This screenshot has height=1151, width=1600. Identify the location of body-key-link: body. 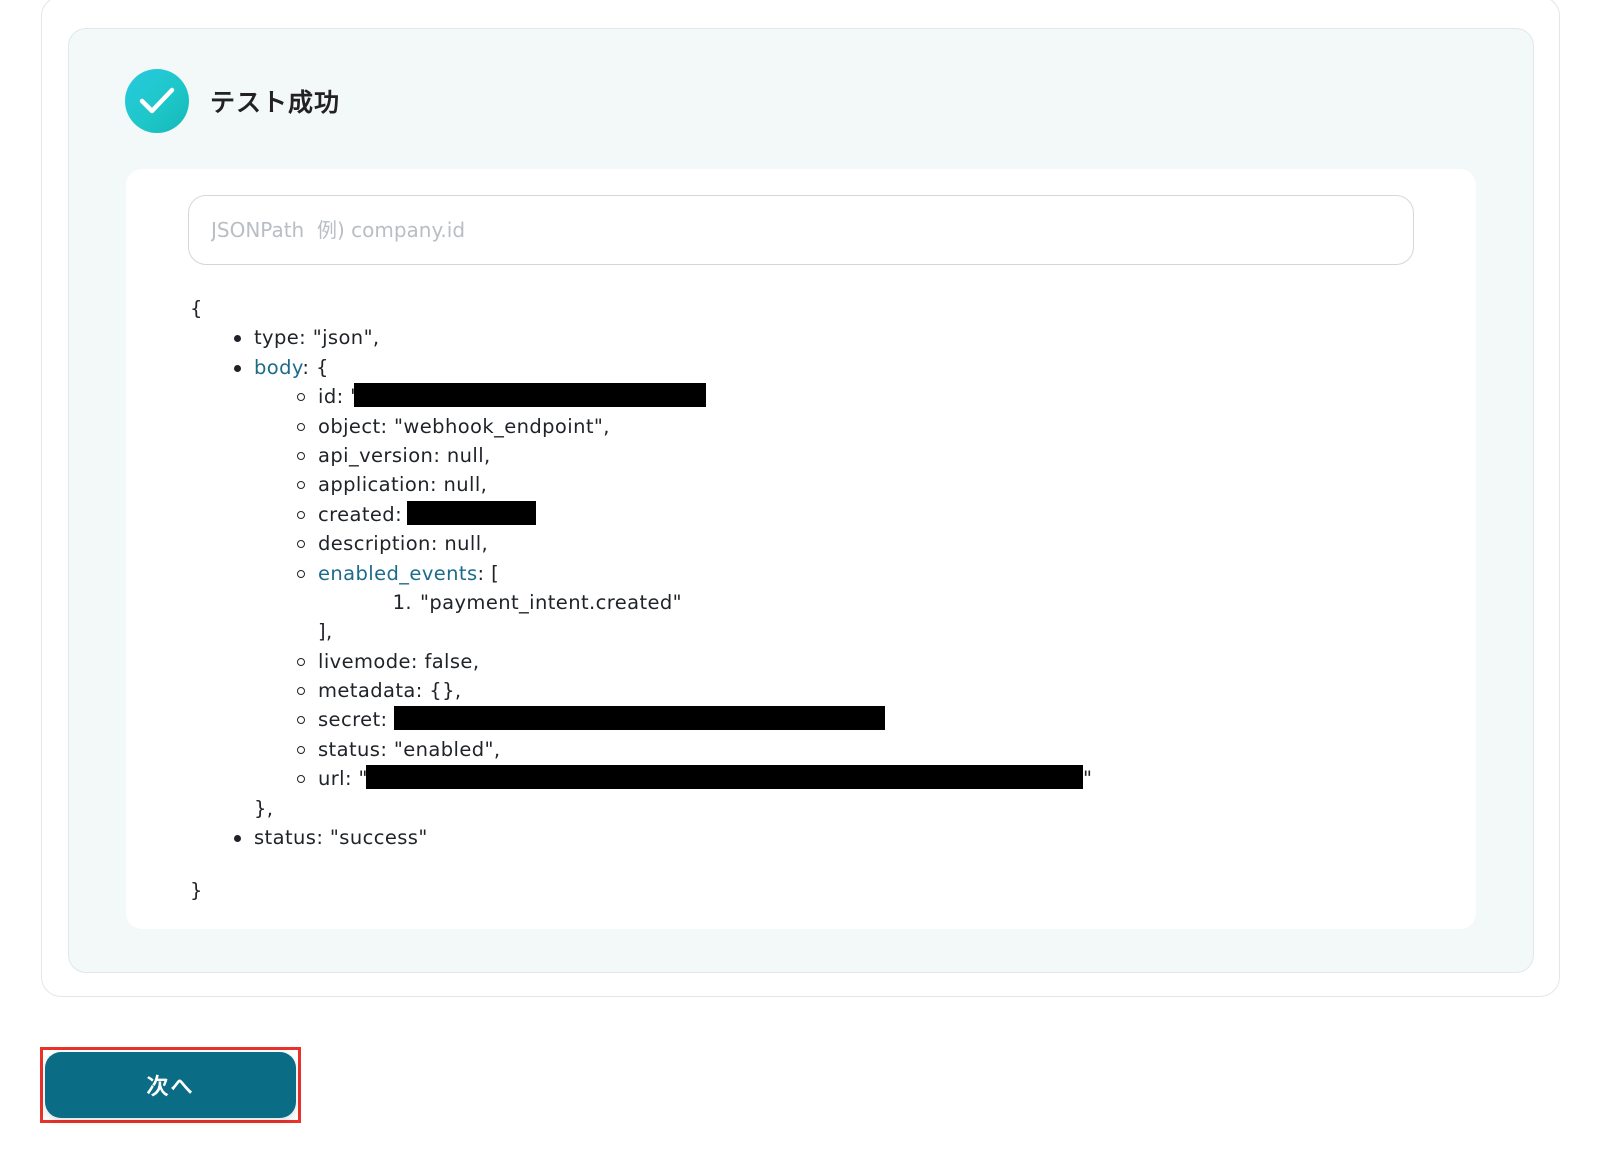
(278, 367).